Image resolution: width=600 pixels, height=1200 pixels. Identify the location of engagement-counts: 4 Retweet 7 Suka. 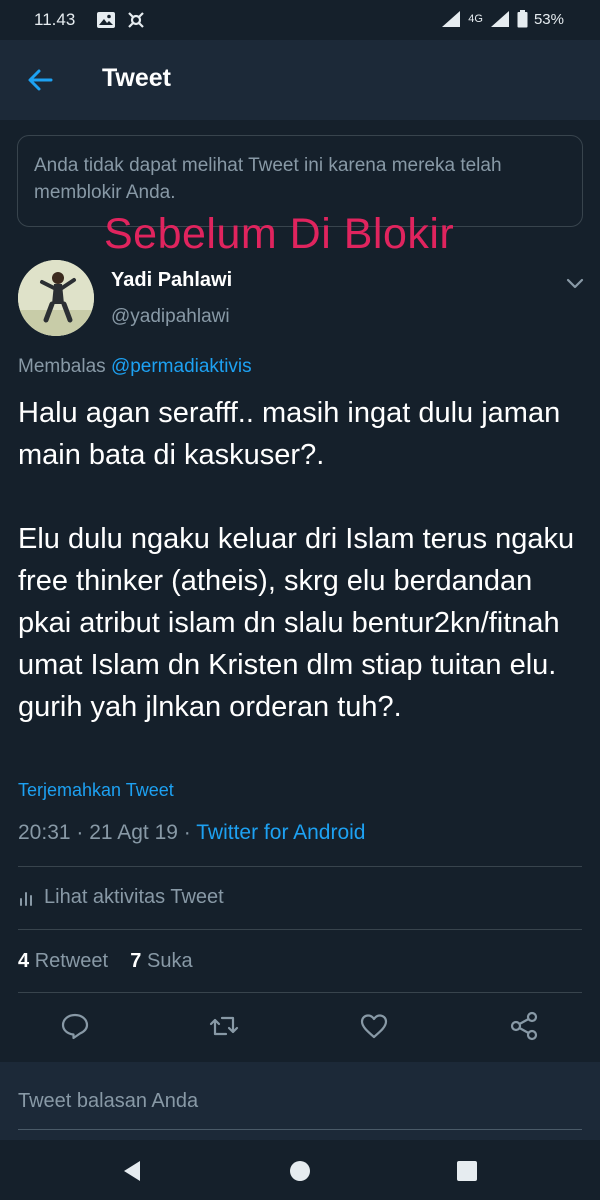
(105, 961).